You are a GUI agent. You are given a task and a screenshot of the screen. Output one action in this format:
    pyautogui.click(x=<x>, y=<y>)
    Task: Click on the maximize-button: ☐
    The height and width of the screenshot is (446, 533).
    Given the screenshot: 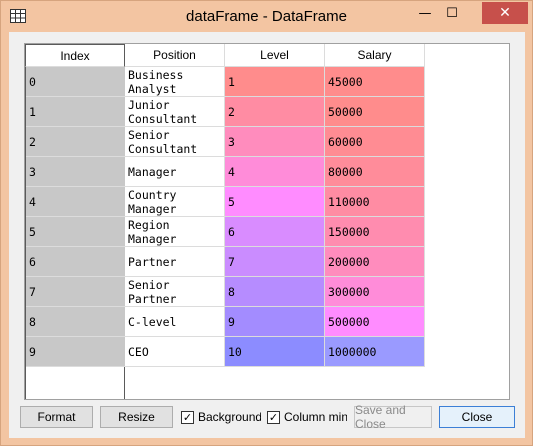 What is the action you would take?
    pyautogui.click(x=452, y=13)
    